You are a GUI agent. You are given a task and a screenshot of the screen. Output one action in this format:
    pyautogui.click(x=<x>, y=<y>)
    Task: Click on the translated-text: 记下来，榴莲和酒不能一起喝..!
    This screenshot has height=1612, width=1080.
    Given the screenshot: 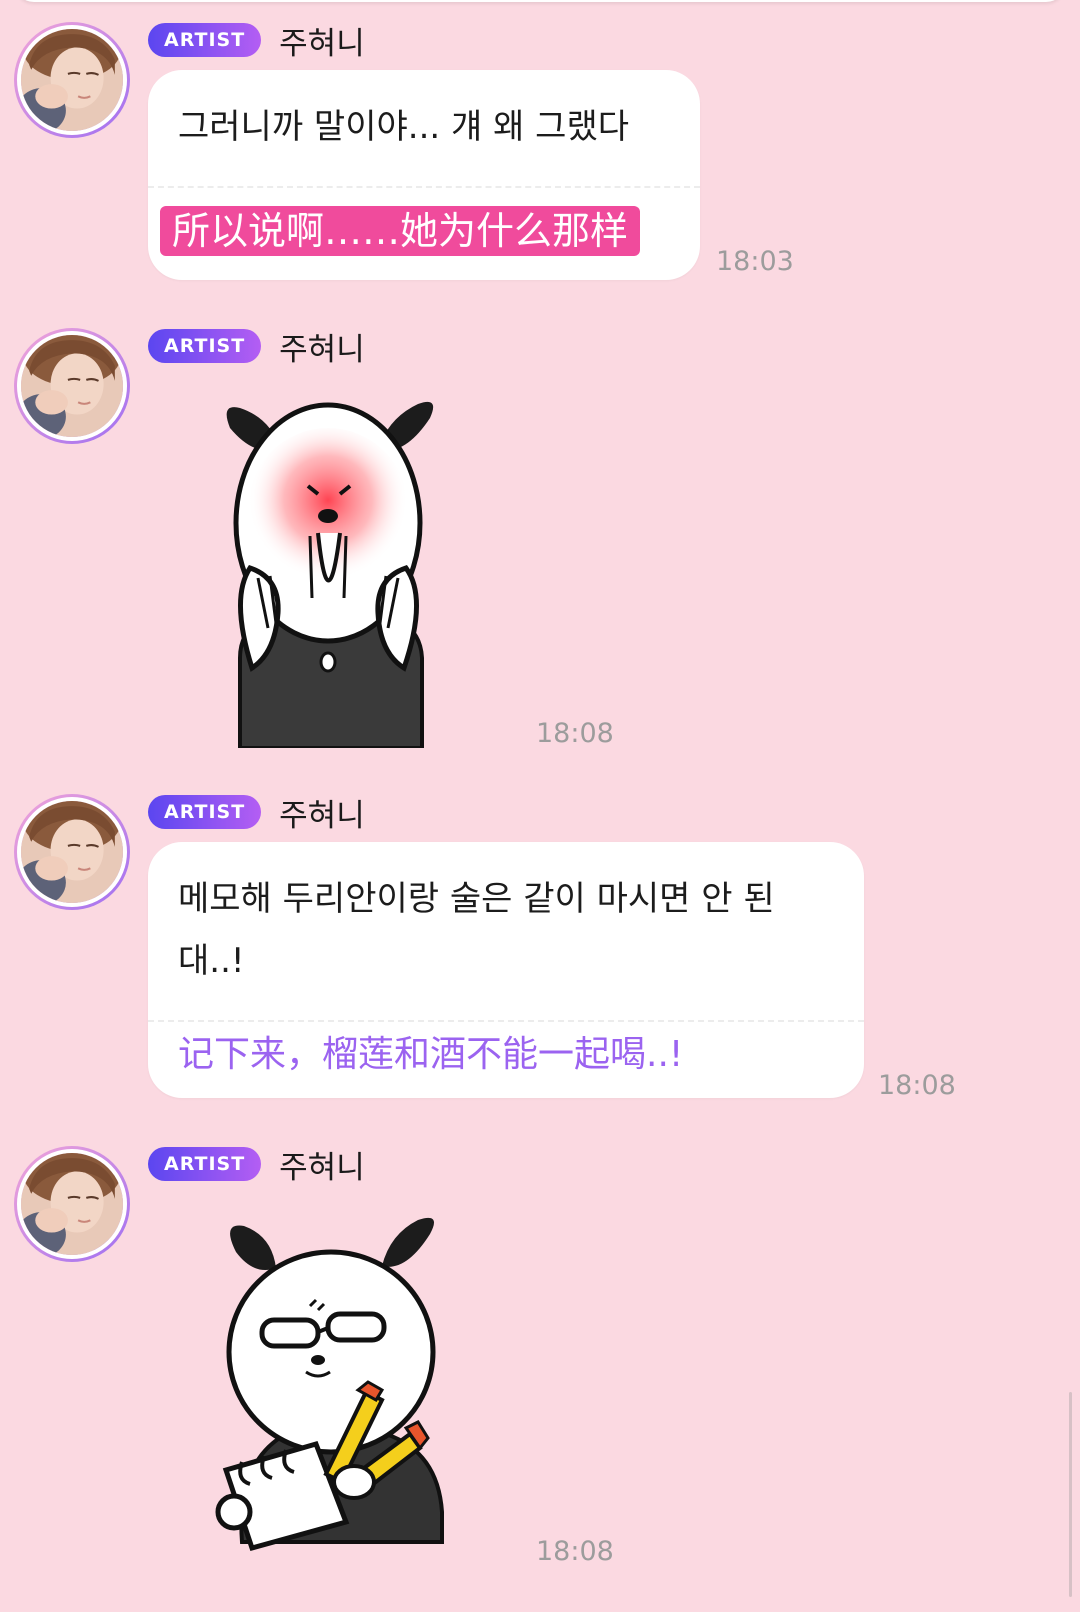 What is the action you would take?
    pyautogui.click(x=431, y=1054)
    